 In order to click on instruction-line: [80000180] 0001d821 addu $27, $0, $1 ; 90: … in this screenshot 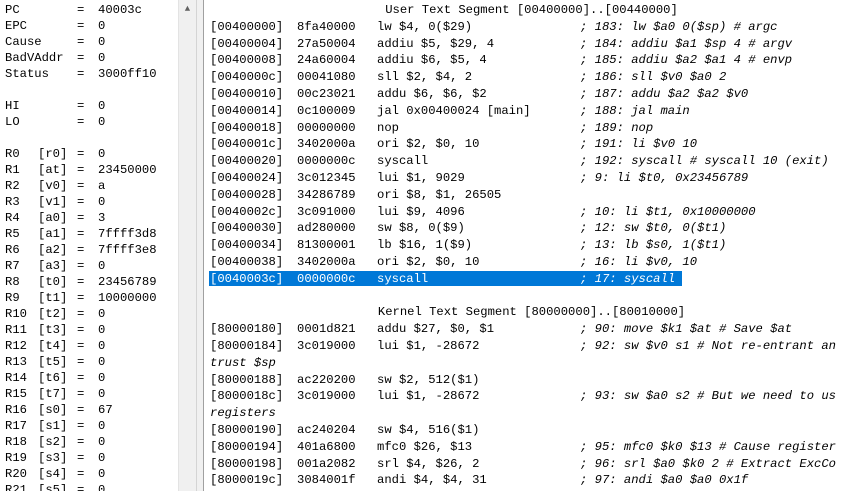, I will do `click(534, 329)`.